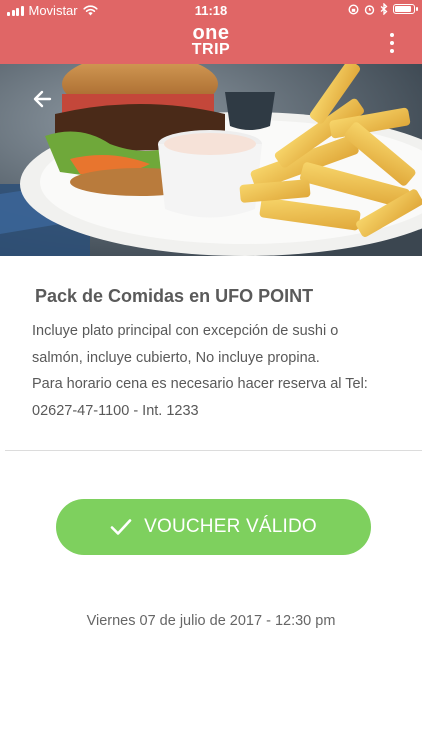 The width and height of the screenshot is (422, 750). What do you see at coordinates (403, 9) in the screenshot?
I see `battery-fill` at bounding box center [403, 9].